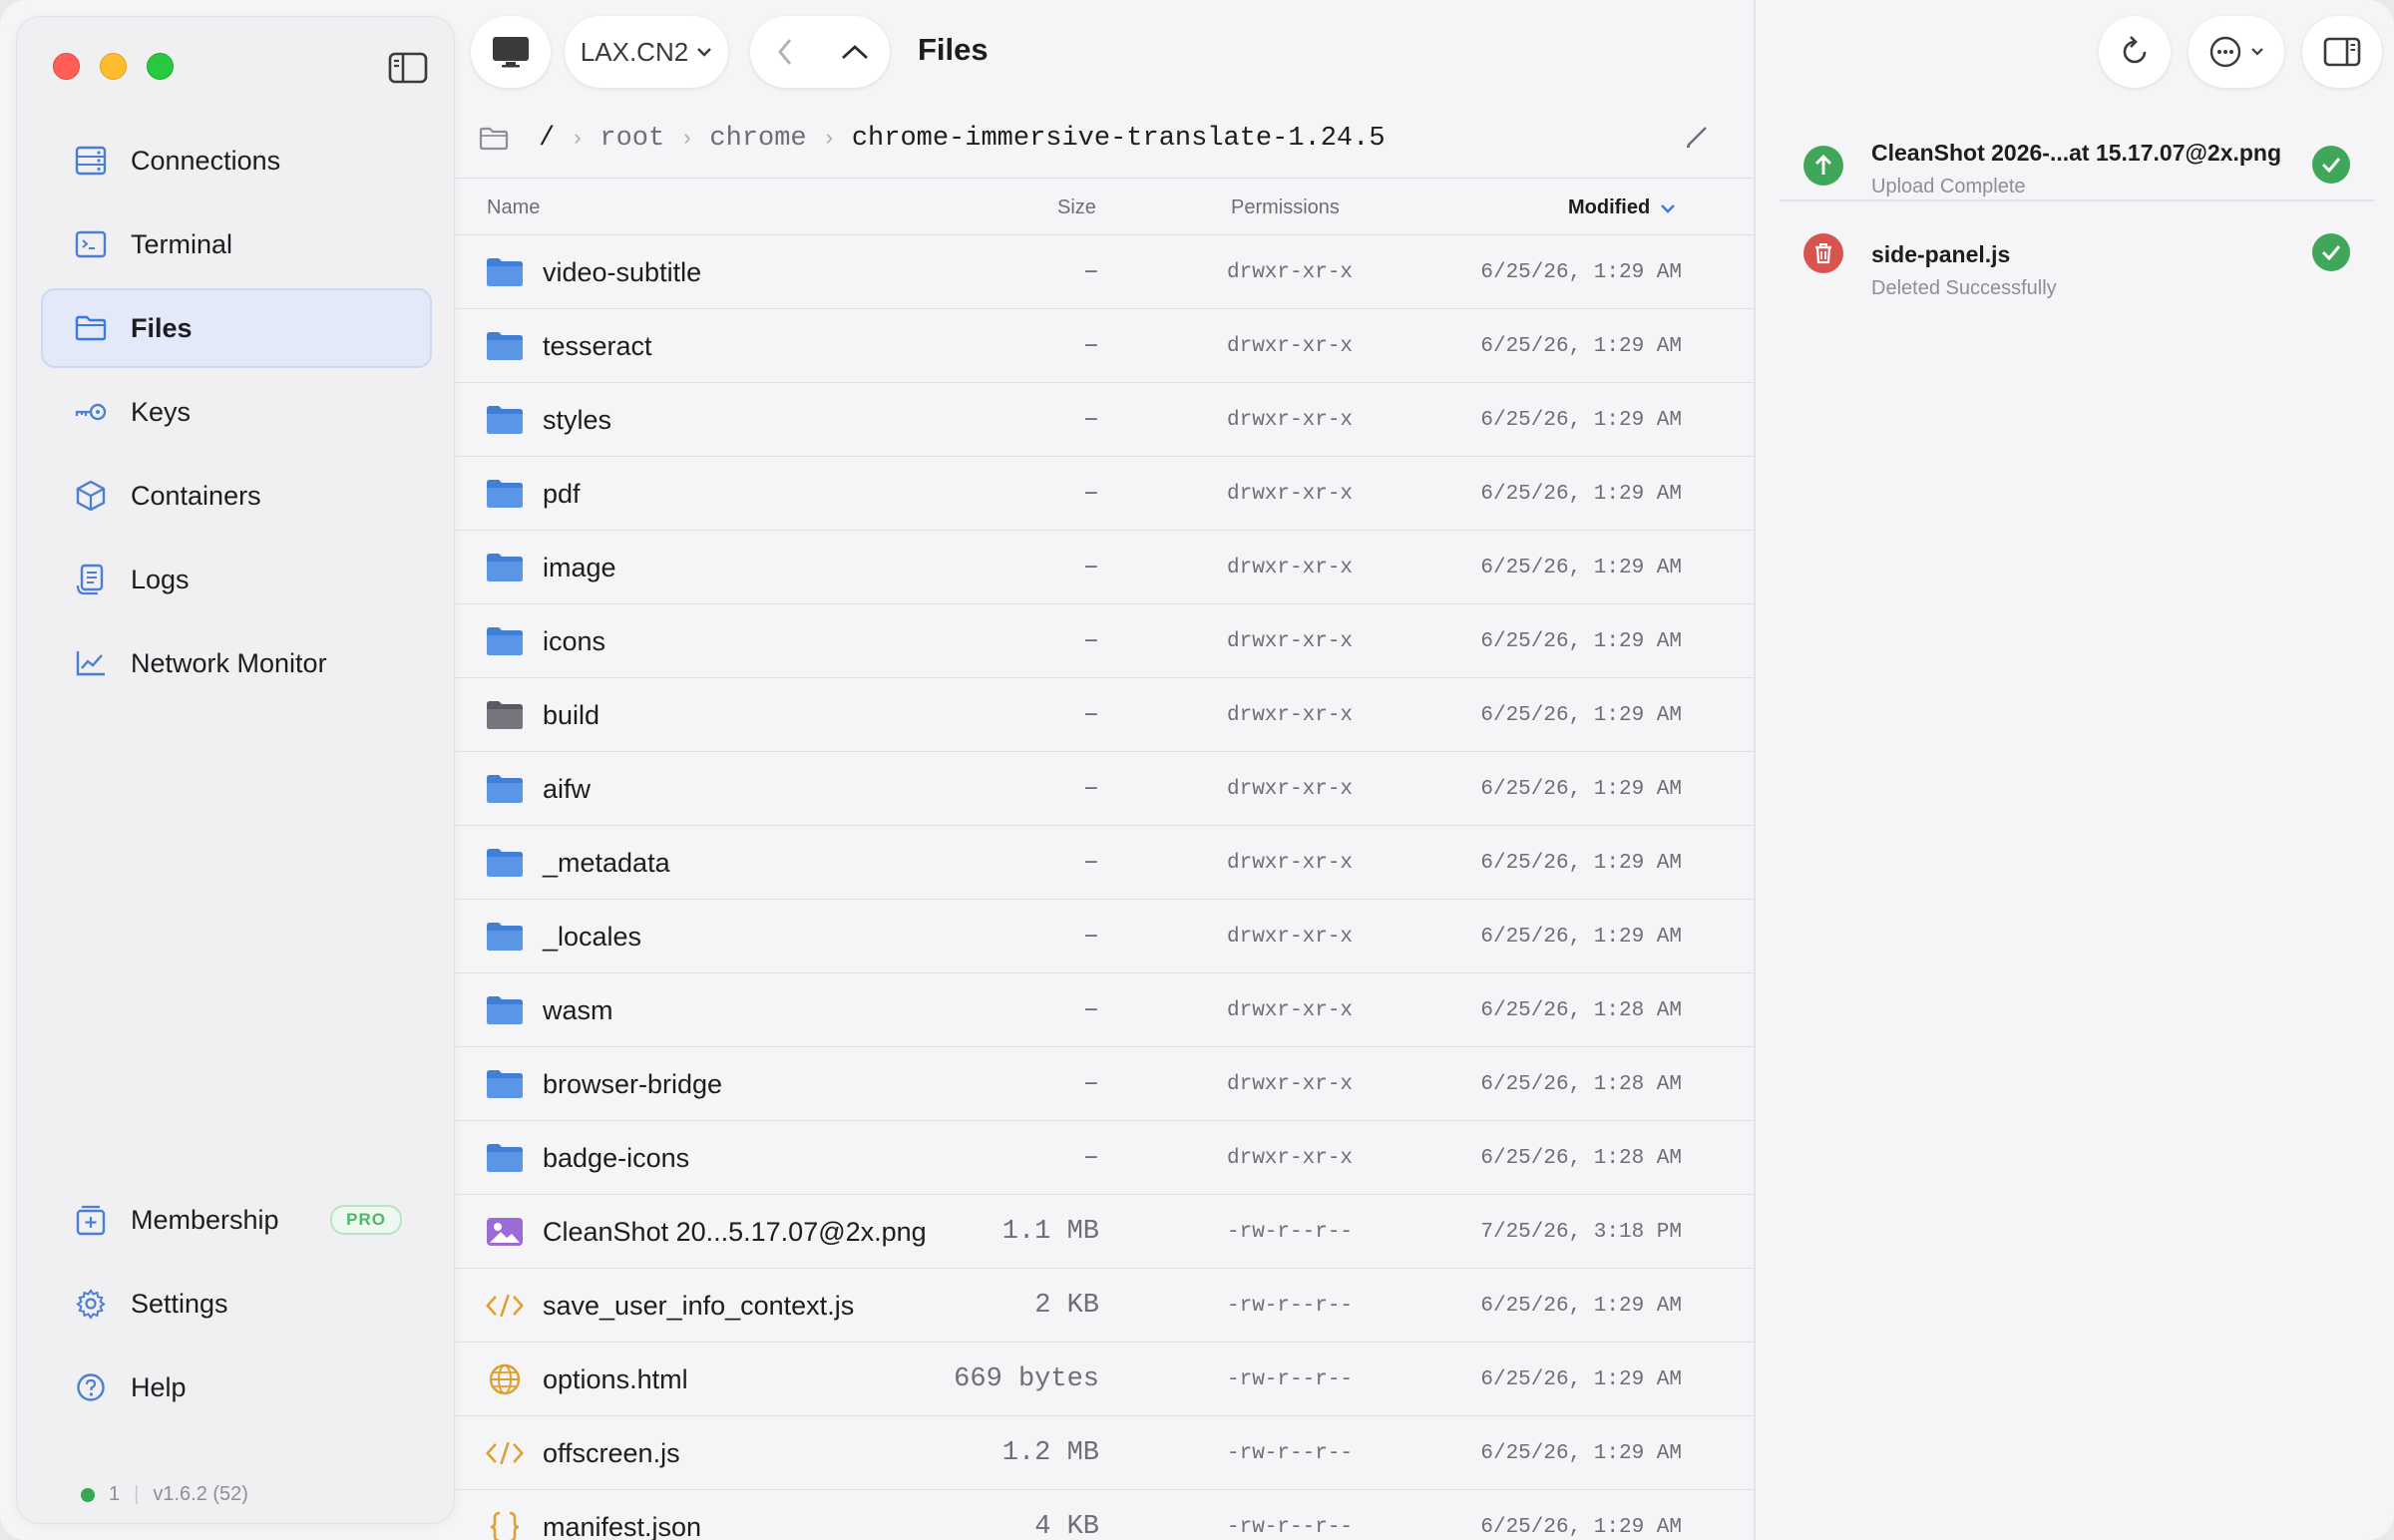 This screenshot has width=2394, height=1540. I want to click on file-name: video-subtitle, so click(622, 271).